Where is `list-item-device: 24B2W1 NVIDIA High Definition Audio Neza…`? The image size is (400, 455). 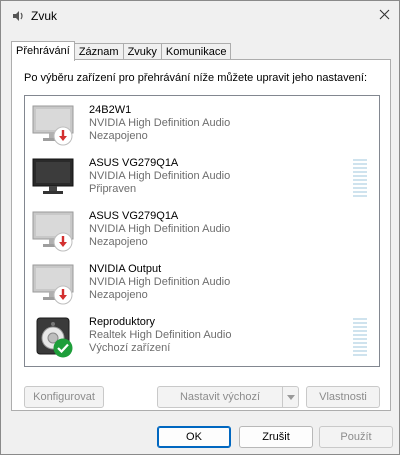
list-item-device: 24B2W1 NVIDIA High Definition Audio Neza… is located at coordinates (202, 126).